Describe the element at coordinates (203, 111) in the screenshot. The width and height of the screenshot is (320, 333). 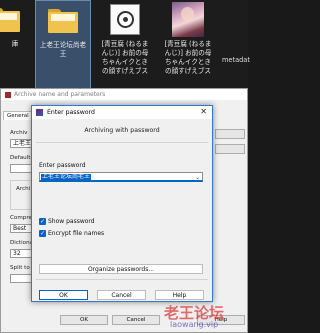
I see `close-icon: ✕` at that location.